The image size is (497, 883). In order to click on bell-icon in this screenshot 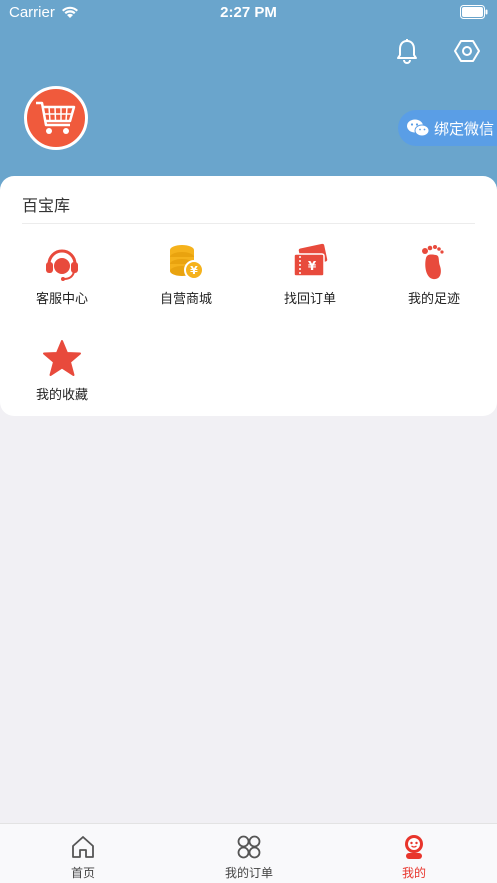, I will do `click(407, 51)`.